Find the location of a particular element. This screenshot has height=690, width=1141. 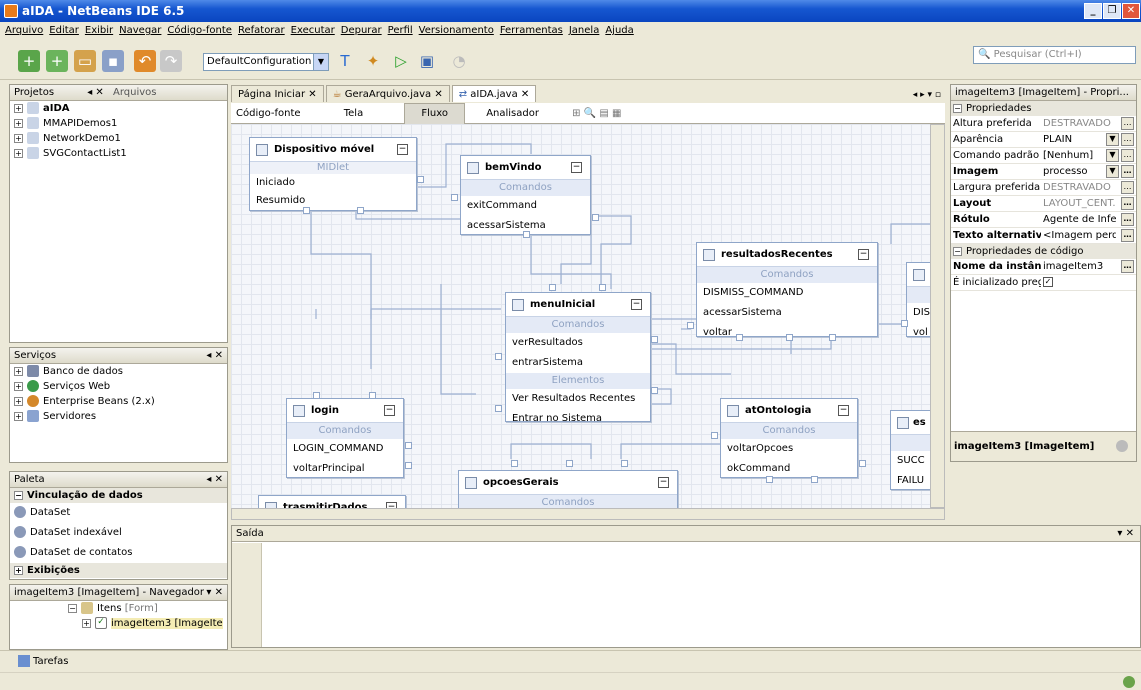

palette-category: − Vinculação de dados is located at coordinates (118, 495).